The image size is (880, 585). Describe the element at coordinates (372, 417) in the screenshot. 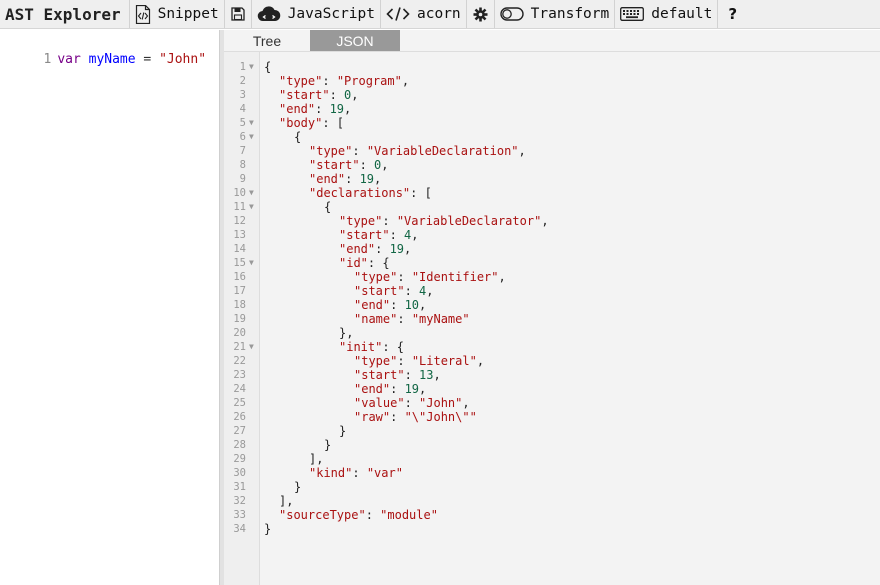

I see `json-key: "raw"` at that location.